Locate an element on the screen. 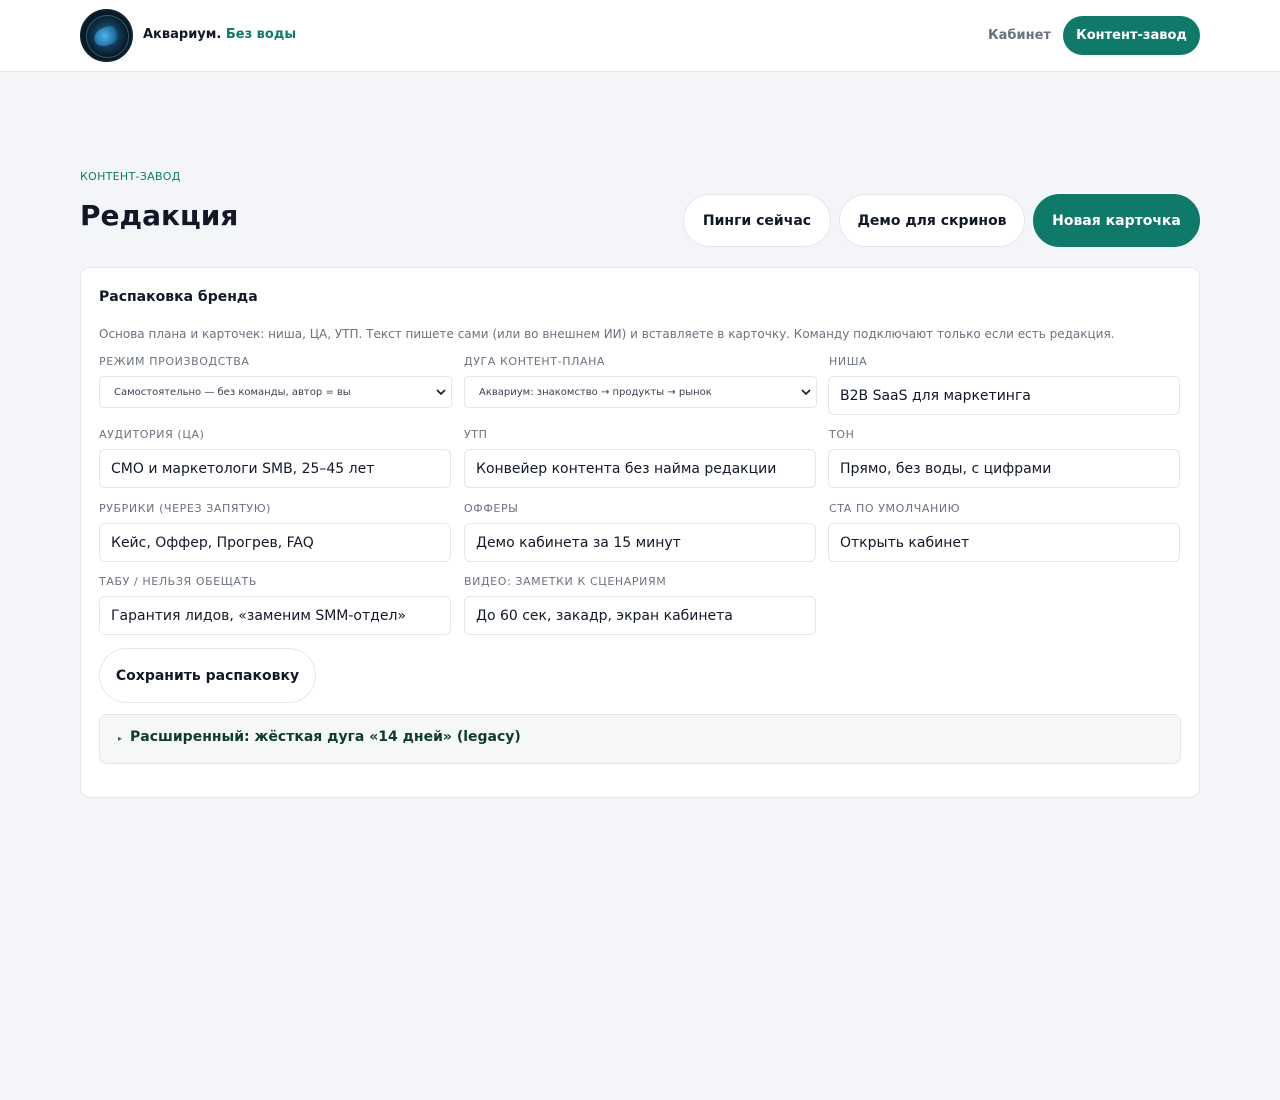 This screenshot has height=1100, width=1280. video-notes-input: До 60 сек, закадр, экран кабинета is located at coordinates (640, 615).